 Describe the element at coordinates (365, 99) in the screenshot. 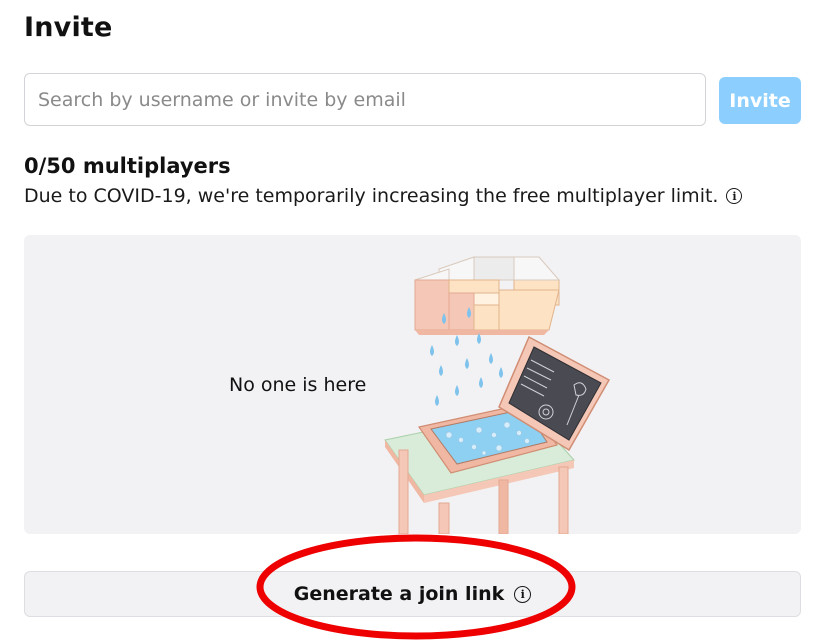

I see `search-input` at that location.